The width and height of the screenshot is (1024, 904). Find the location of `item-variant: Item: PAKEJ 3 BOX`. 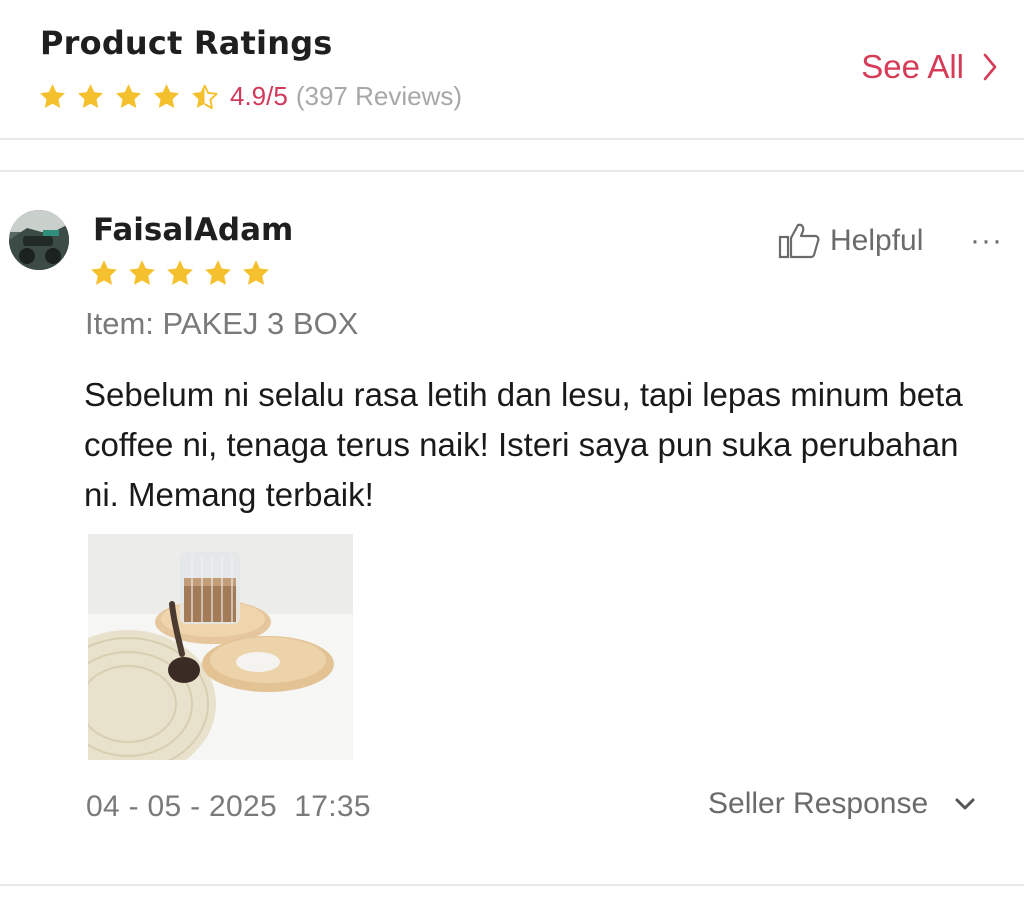

item-variant: Item: PAKEJ 3 BOX is located at coordinates (222, 323).